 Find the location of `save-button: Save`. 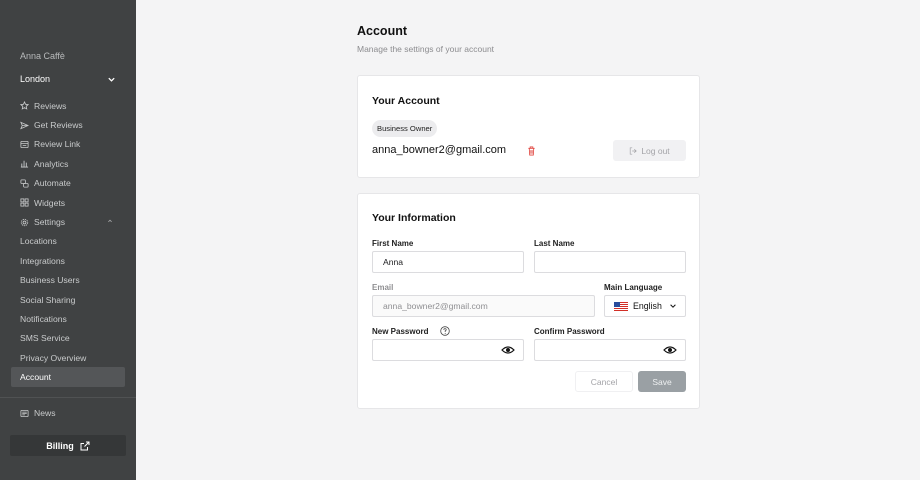

save-button: Save is located at coordinates (662, 381).